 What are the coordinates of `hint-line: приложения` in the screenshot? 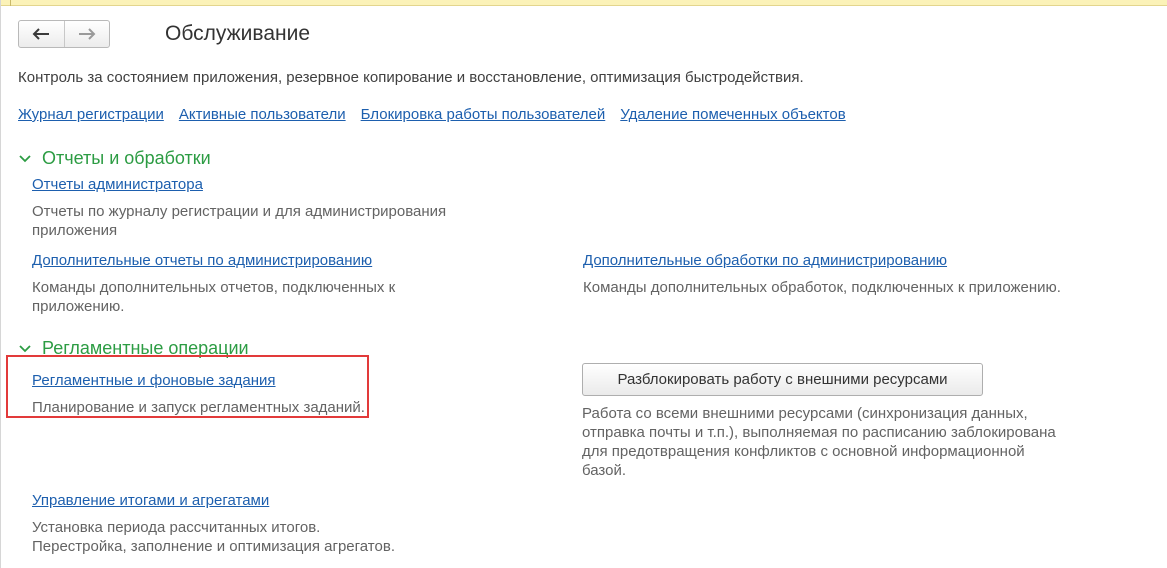 It's located at (75, 230).